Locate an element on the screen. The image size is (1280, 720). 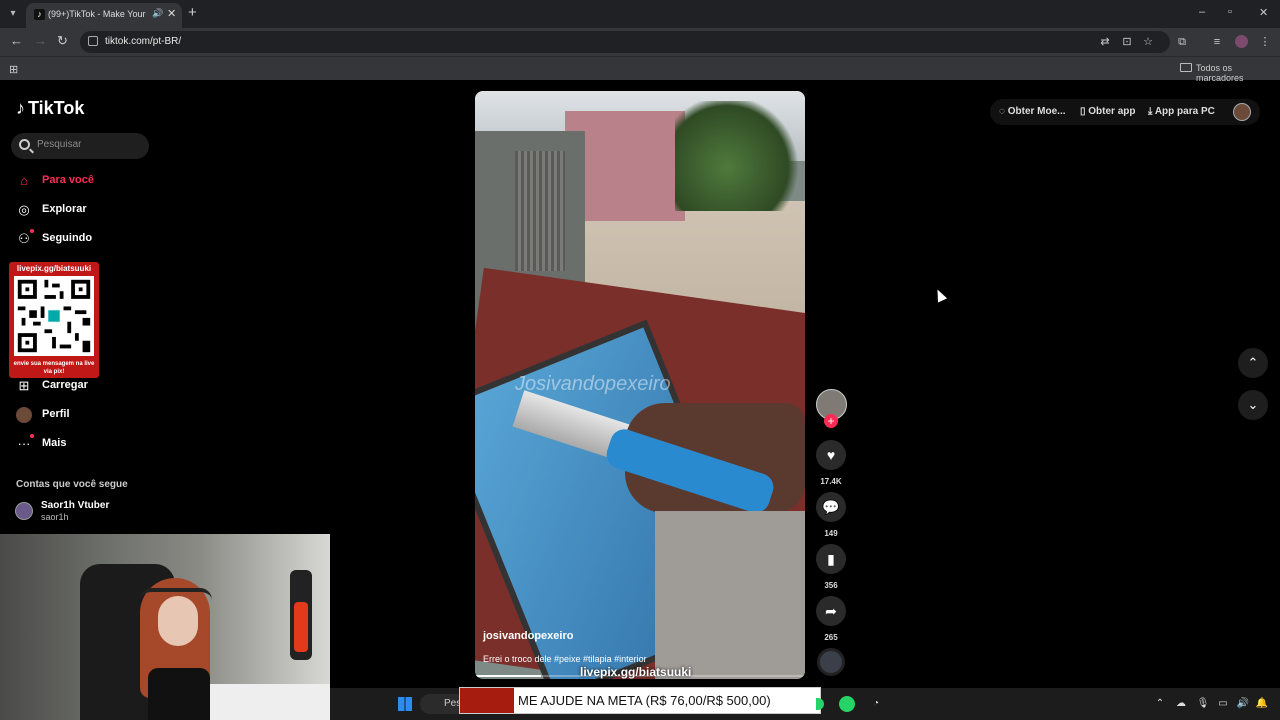
account-name: Saor1h Vtuber is located at coordinates (75, 505).